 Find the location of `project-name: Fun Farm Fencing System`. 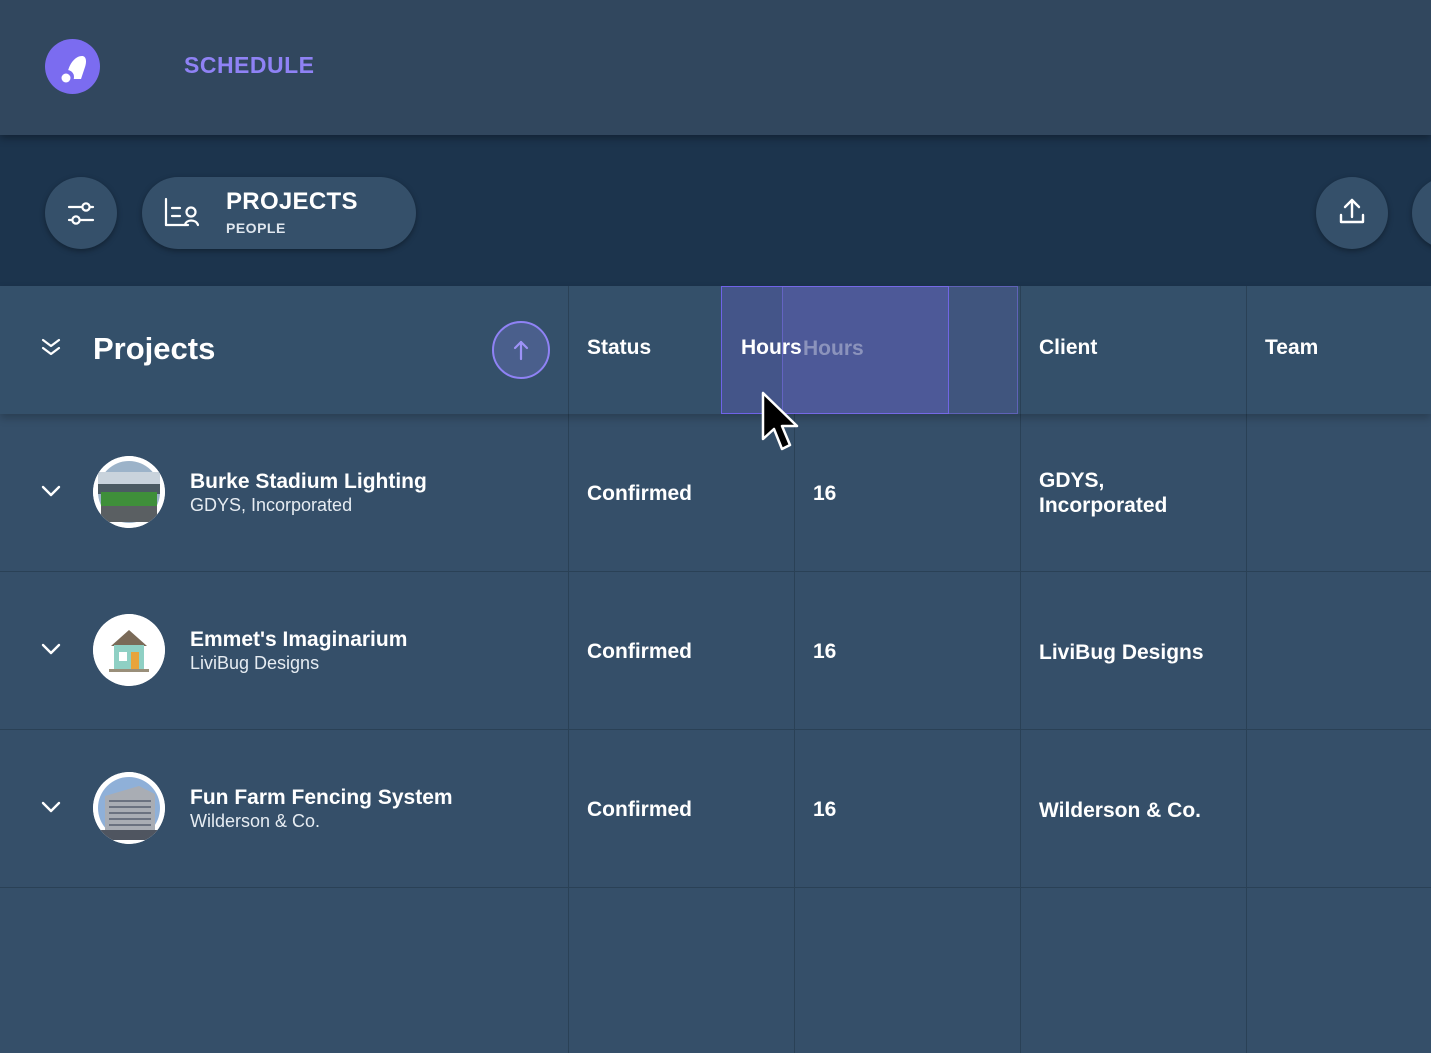

project-name: Fun Farm Fencing System is located at coordinates (321, 798).